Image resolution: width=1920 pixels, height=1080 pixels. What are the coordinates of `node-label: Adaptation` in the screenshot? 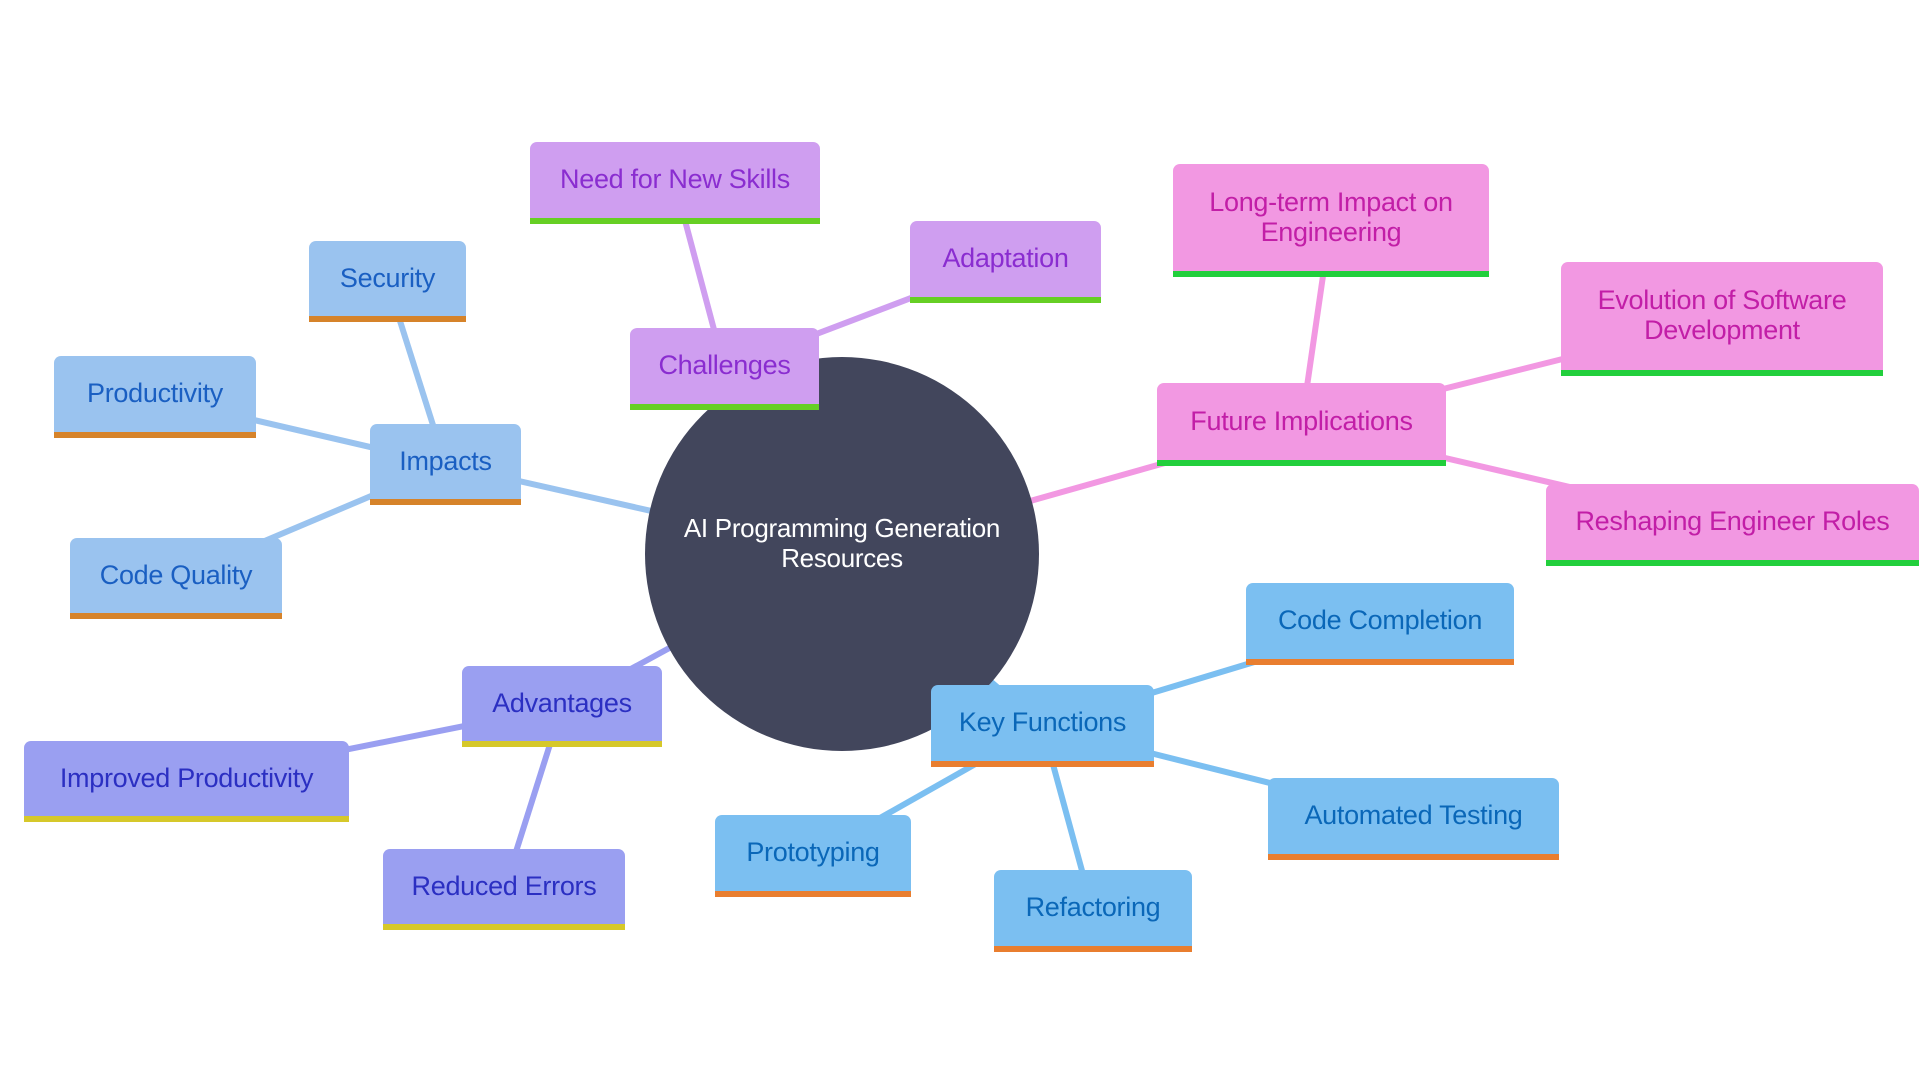 It's located at (1005, 258).